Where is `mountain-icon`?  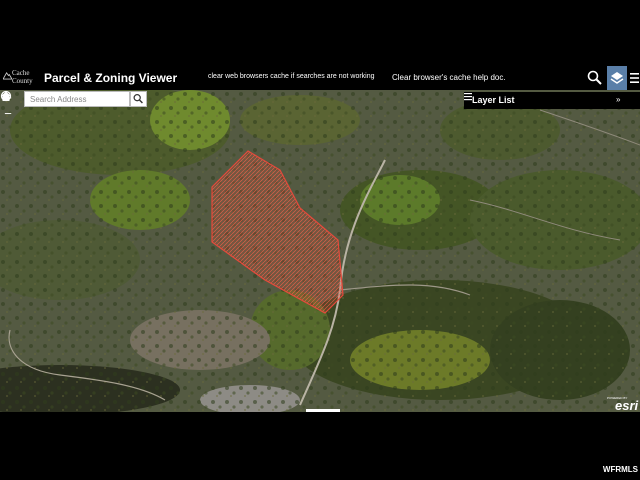
mountain-icon is located at coordinates (7, 75).